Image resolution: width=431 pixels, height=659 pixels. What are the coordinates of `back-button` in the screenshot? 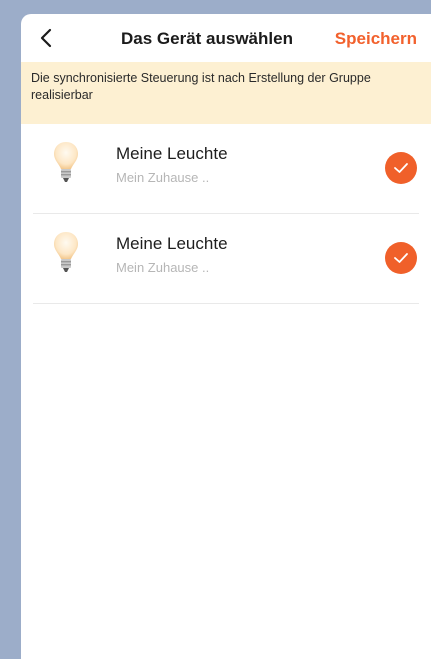 It's located at (46, 38).